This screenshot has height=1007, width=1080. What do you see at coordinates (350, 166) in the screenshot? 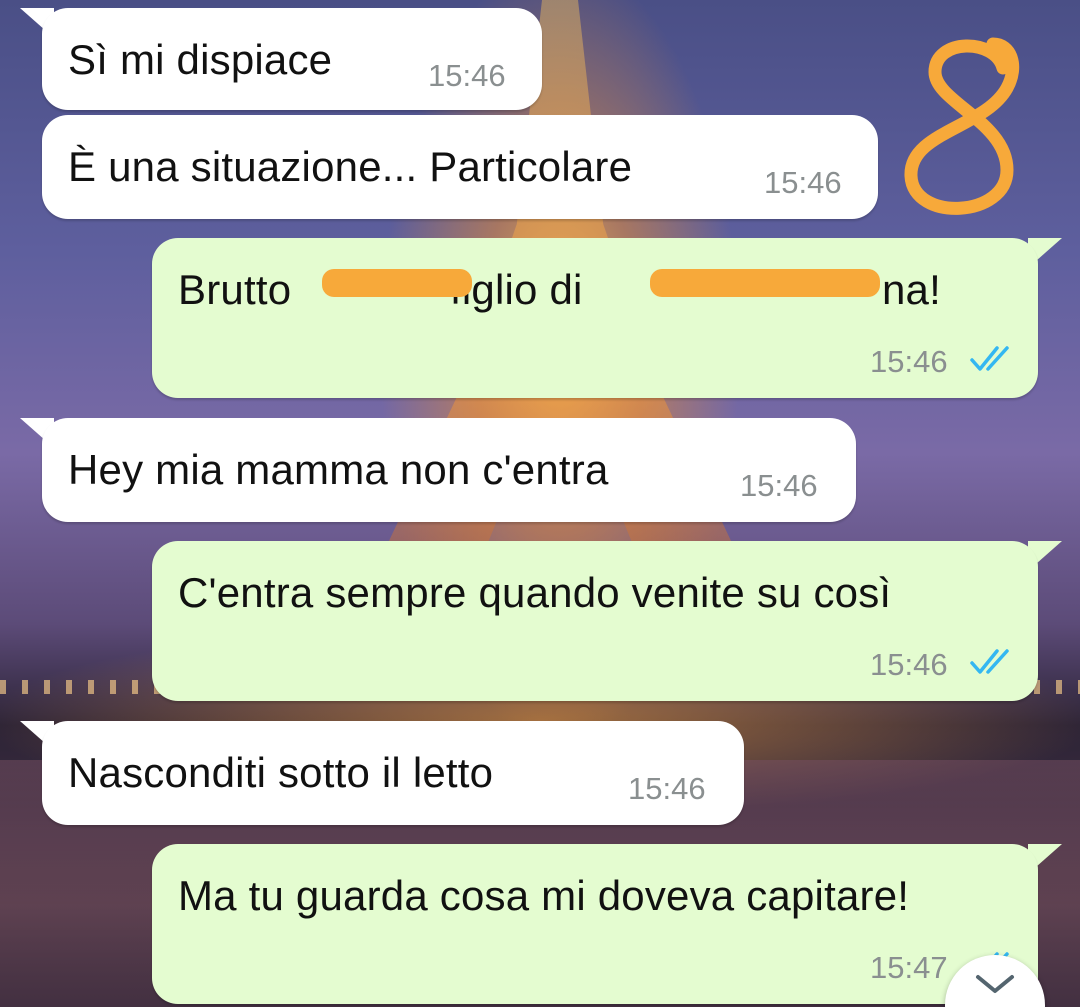
I see `message-text: È una situazione... Particolare` at bounding box center [350, 166].